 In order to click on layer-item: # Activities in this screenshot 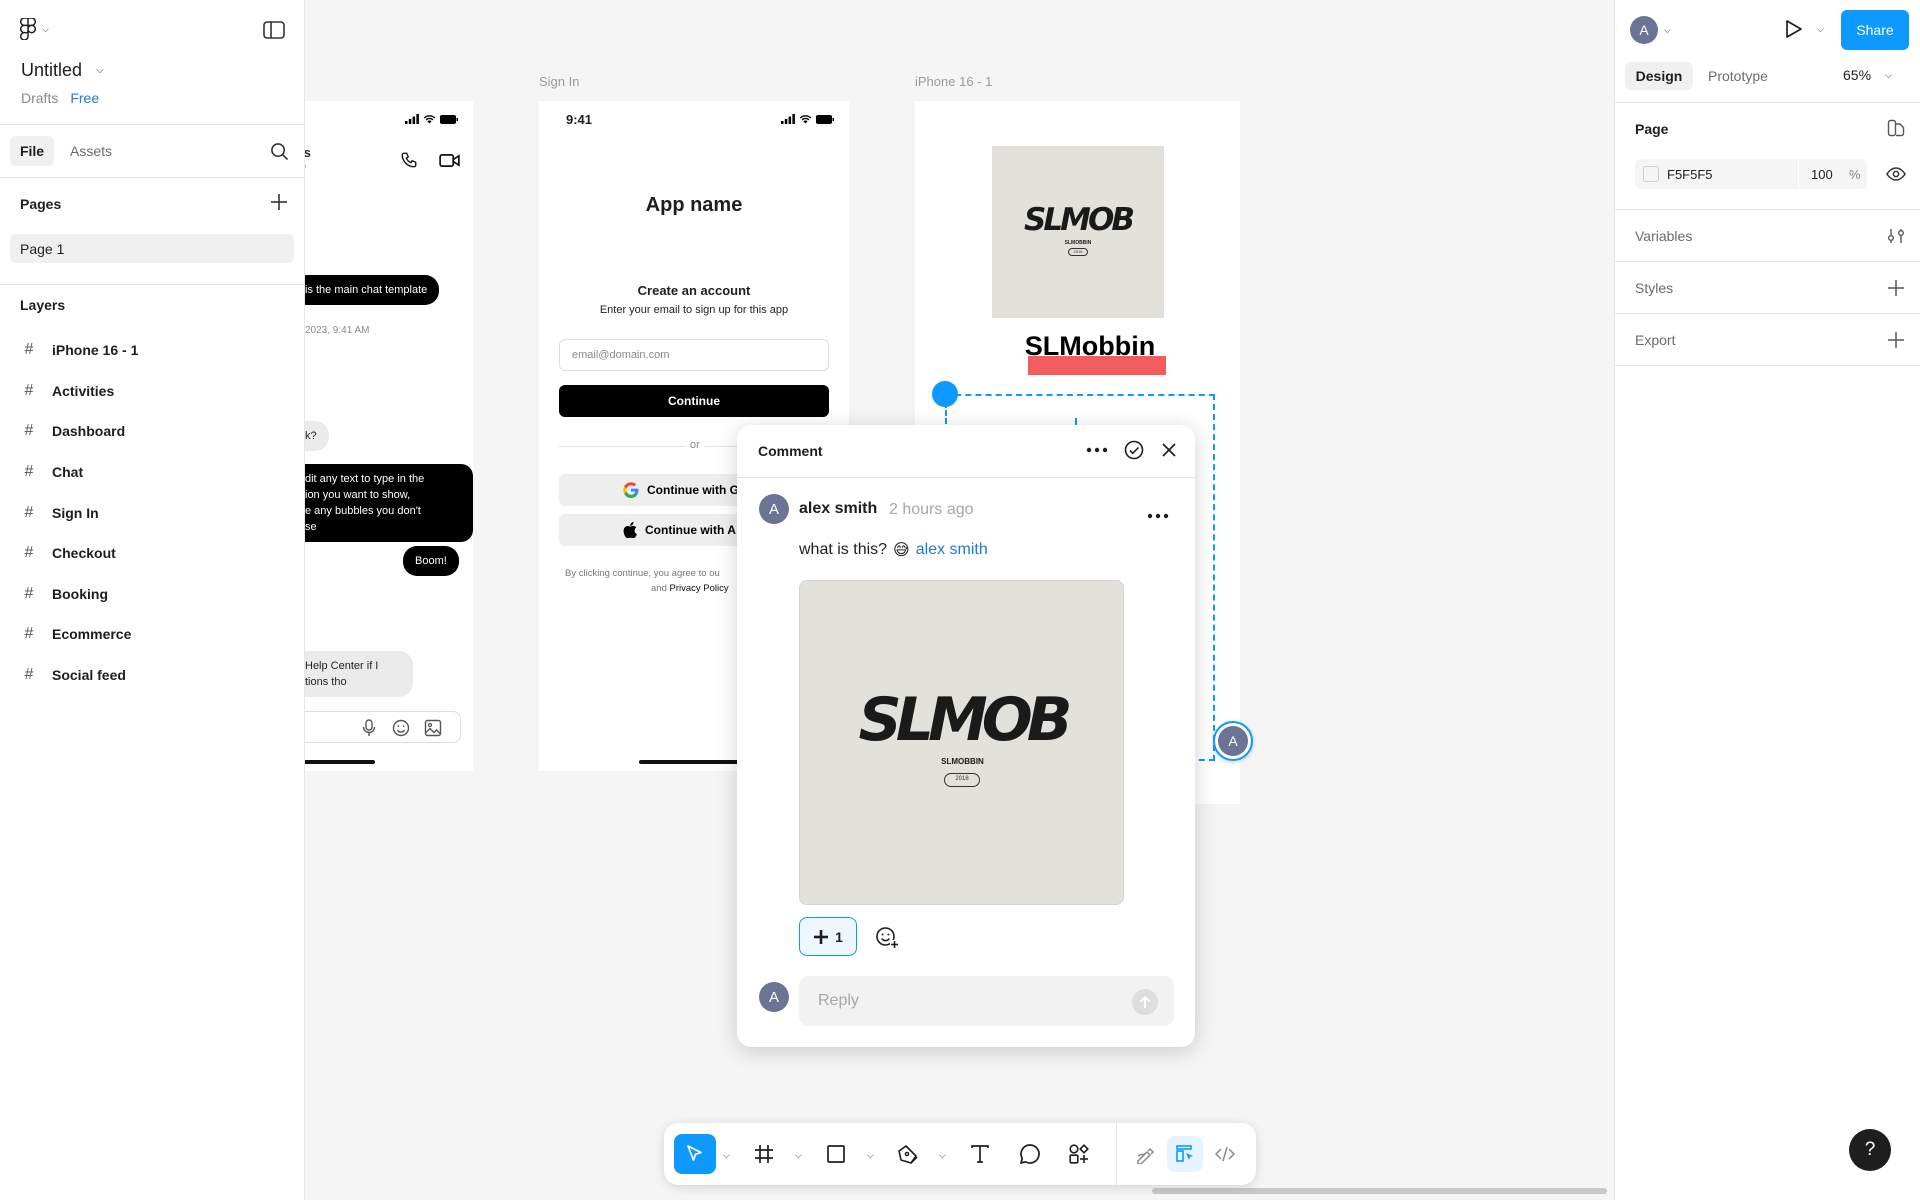, I will do `click(68, 391)`.